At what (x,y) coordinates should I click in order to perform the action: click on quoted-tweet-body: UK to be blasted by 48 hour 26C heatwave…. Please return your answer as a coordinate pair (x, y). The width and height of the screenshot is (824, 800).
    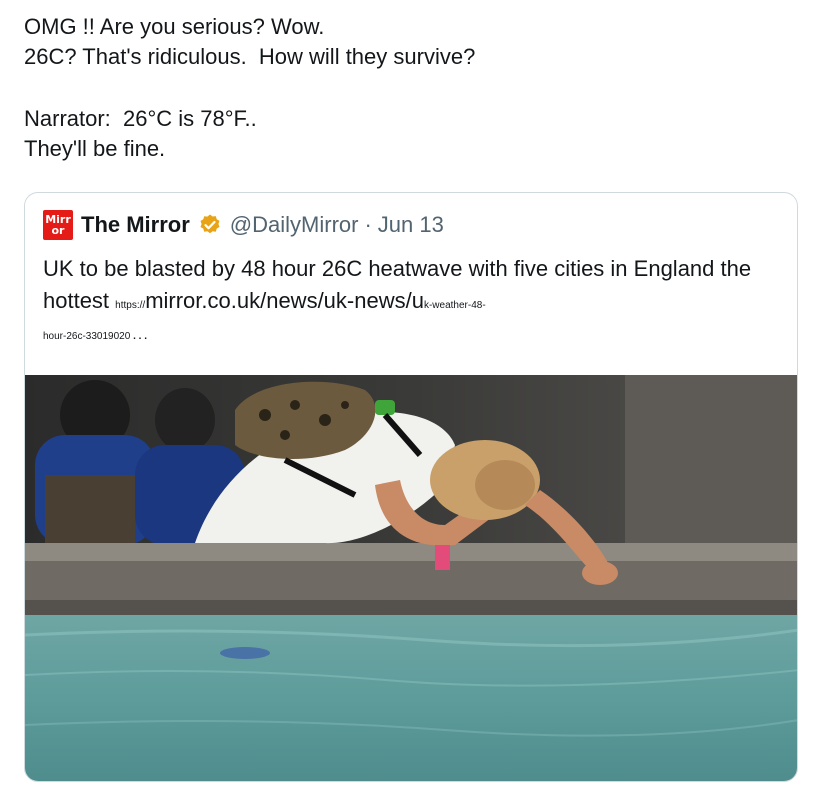
    Looking at the image, I should click on (413, 300).